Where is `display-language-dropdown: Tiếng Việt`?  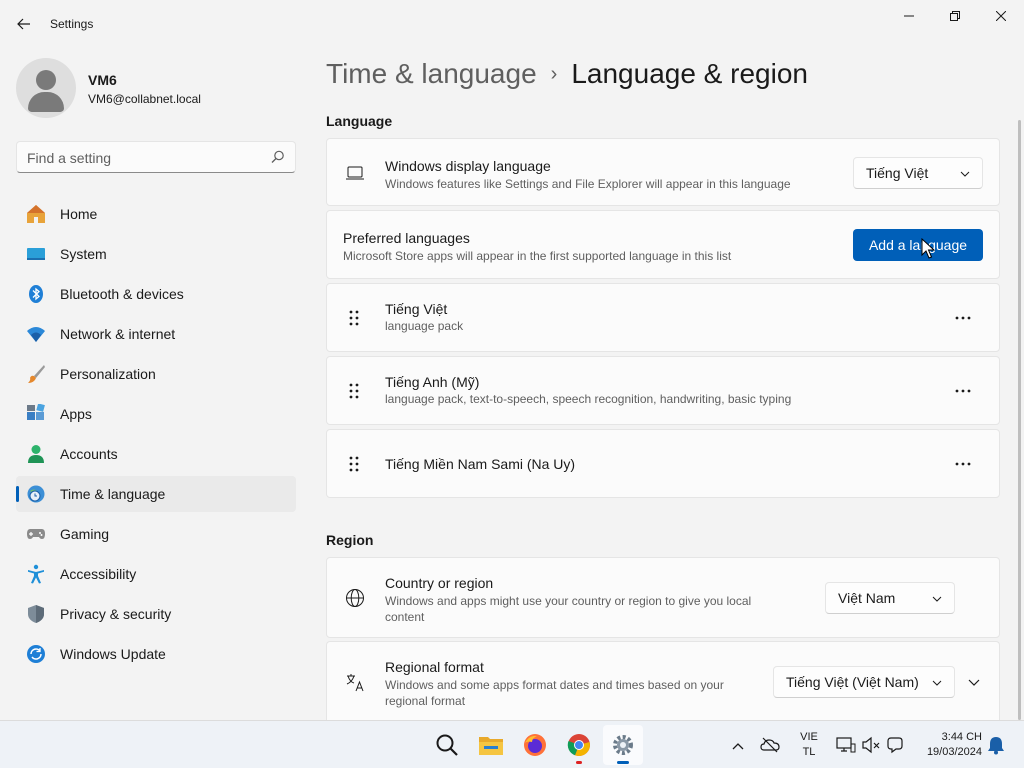 display-language-dropdown: Tiếng Việt is located at coordinates (918, 173).